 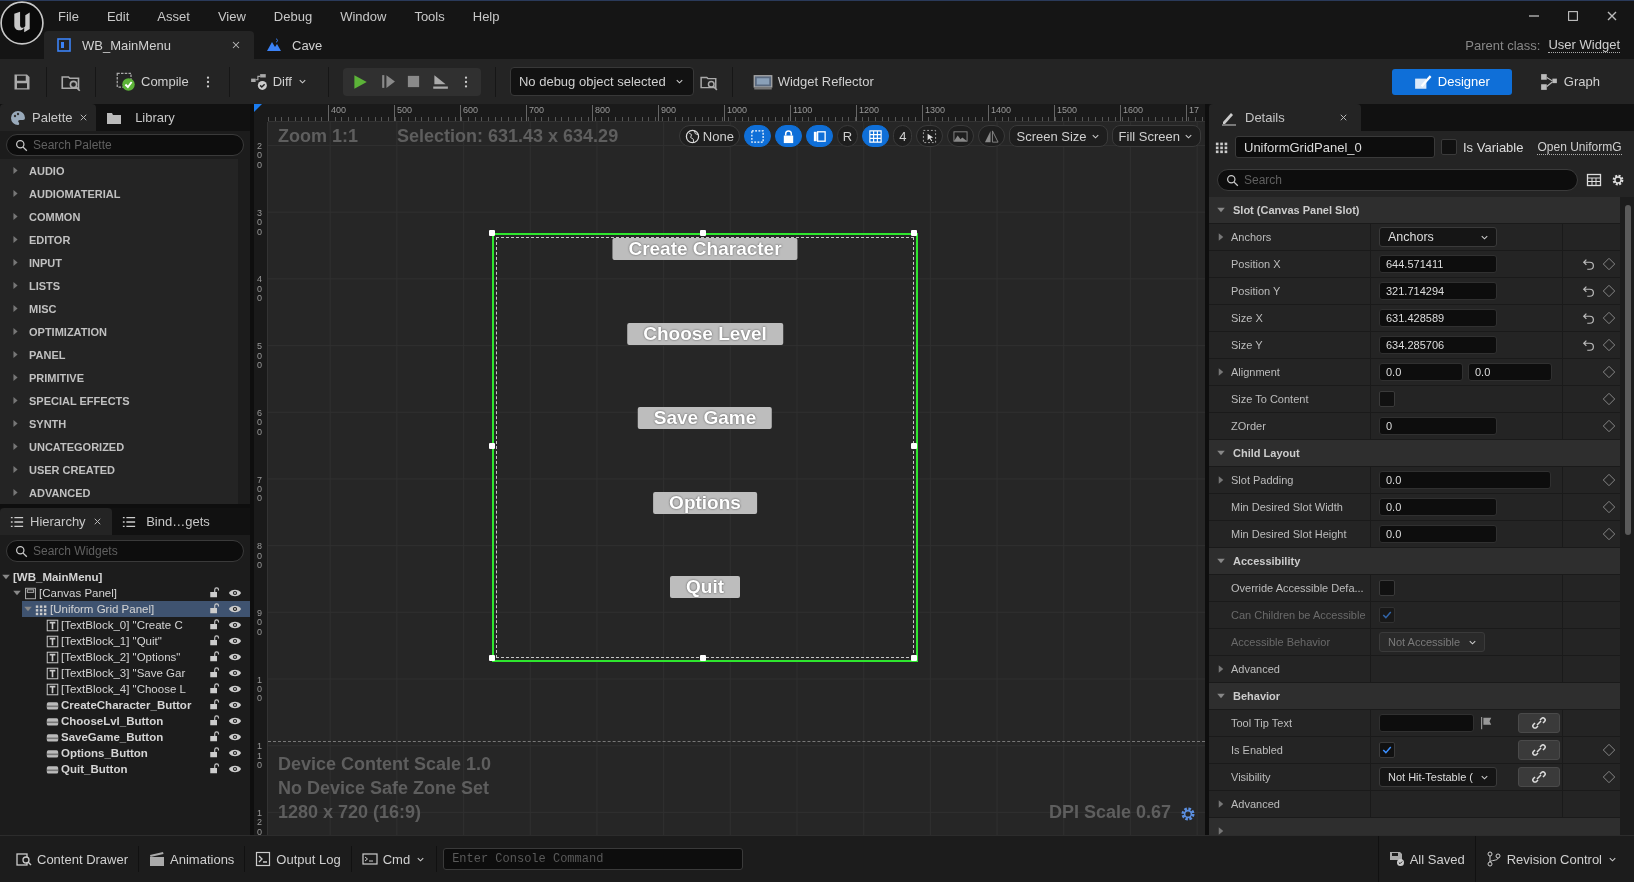 I want to click on palette-category: UNCATEGORIZED, so click(x=119, y=446).